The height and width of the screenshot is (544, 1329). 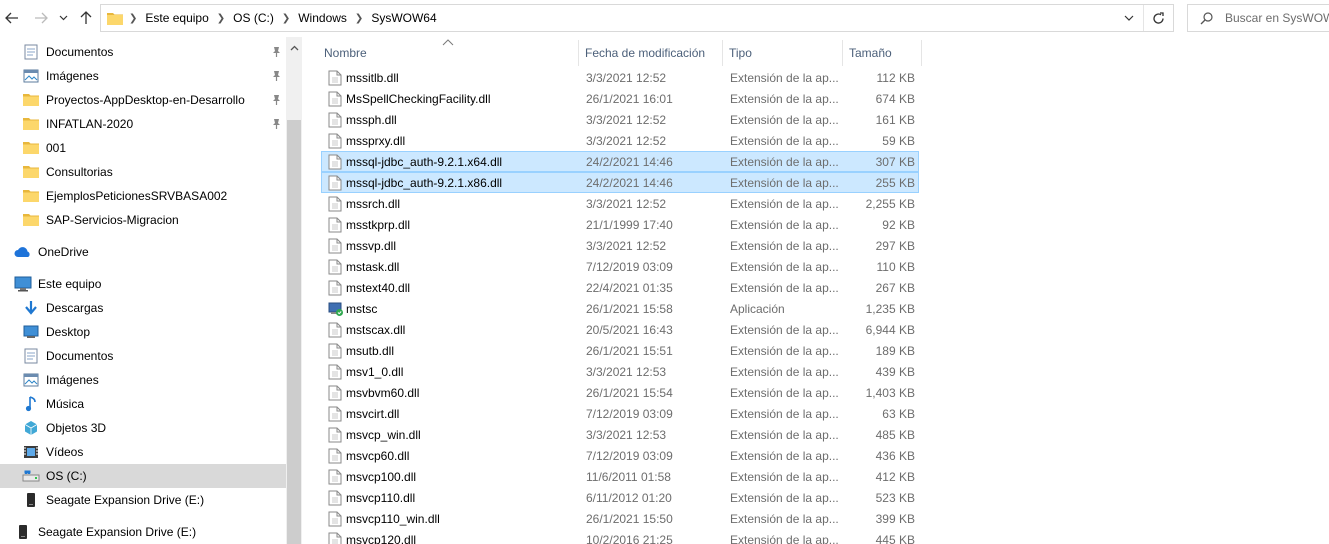 What do you see at coordinates (31, 308) in the screenshot?
I see `downloads-icon` at bounding box center [31, 308].